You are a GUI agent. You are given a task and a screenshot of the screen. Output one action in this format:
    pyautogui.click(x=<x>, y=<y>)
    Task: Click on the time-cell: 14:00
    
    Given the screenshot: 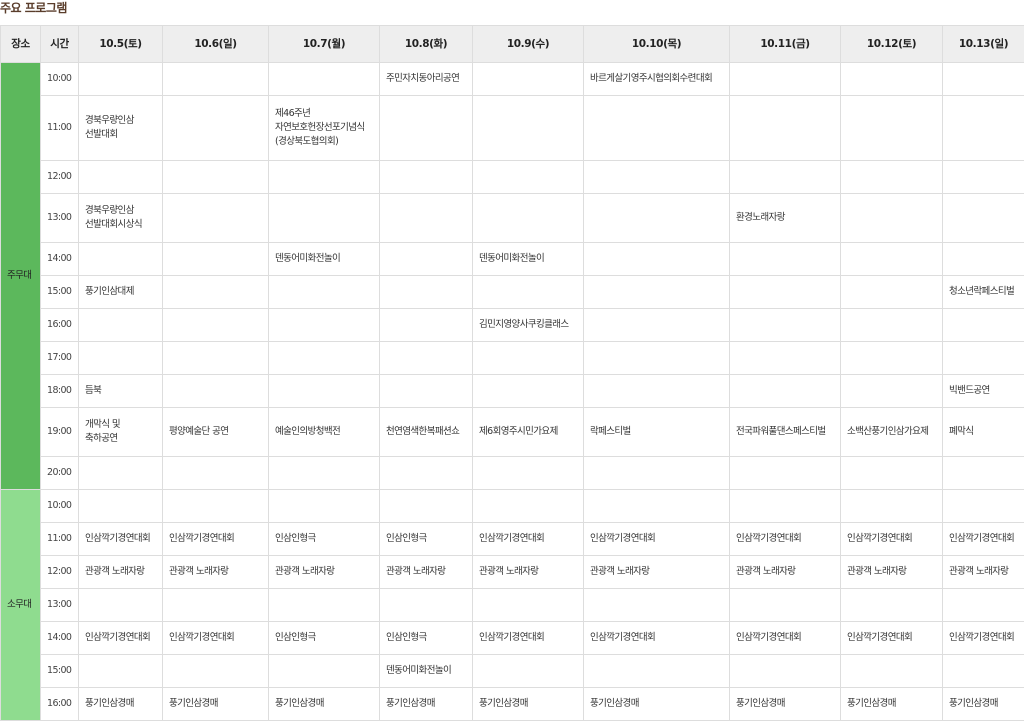 What is the action you would take?
    pyautogui.click(x=59, y=259)
    